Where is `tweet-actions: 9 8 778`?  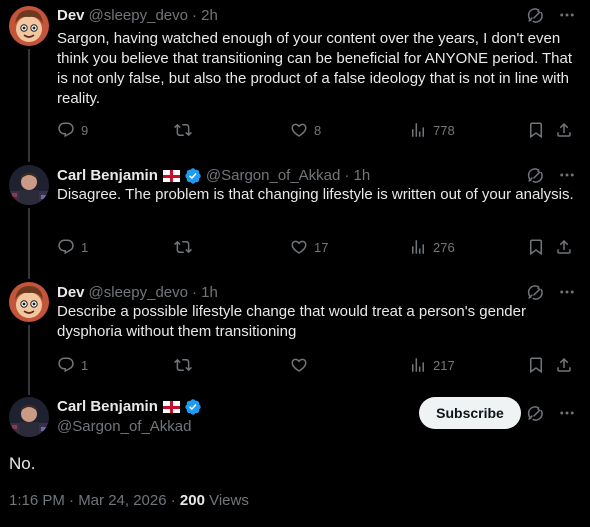 tweet-actions: 9 8 778 is located at coordinates (317, 130).